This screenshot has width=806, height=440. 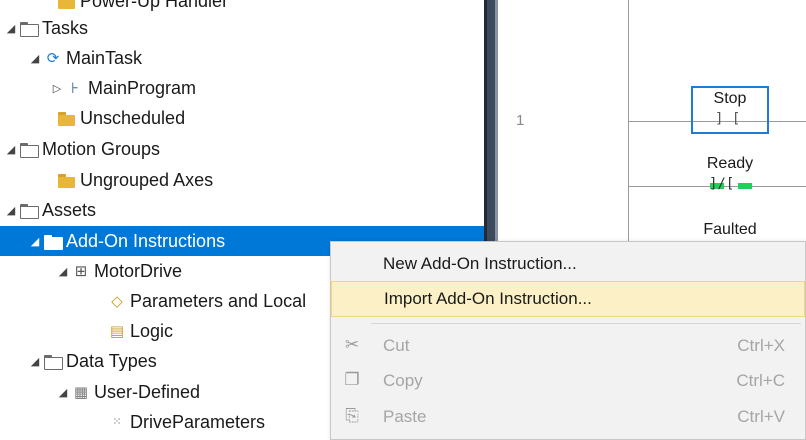 I want to click on menu-item-shortcut: Ctrl+V, so click(x=761, y=416).